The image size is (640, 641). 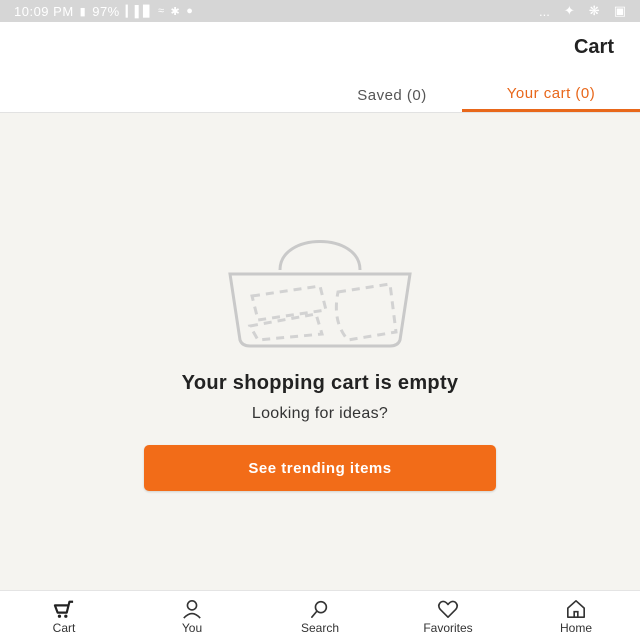 I want to click on nav-item-cart: Cart, so click(x=64, y=616).